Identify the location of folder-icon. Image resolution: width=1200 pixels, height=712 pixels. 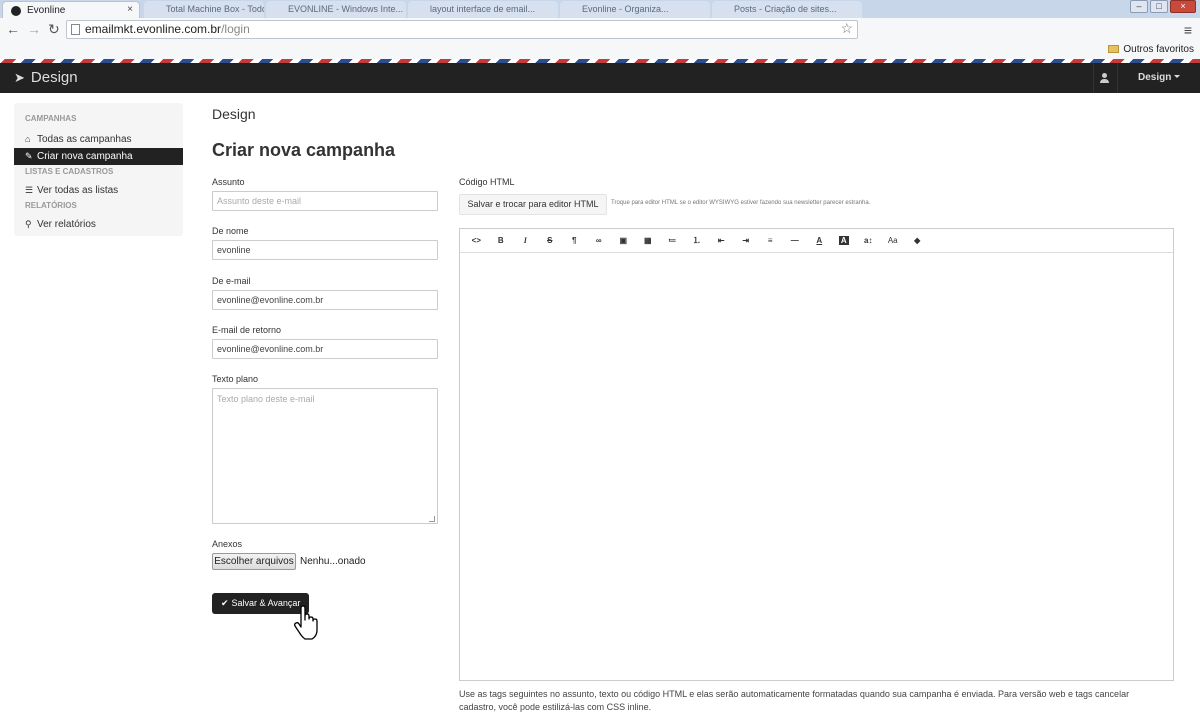
(1114, 49).